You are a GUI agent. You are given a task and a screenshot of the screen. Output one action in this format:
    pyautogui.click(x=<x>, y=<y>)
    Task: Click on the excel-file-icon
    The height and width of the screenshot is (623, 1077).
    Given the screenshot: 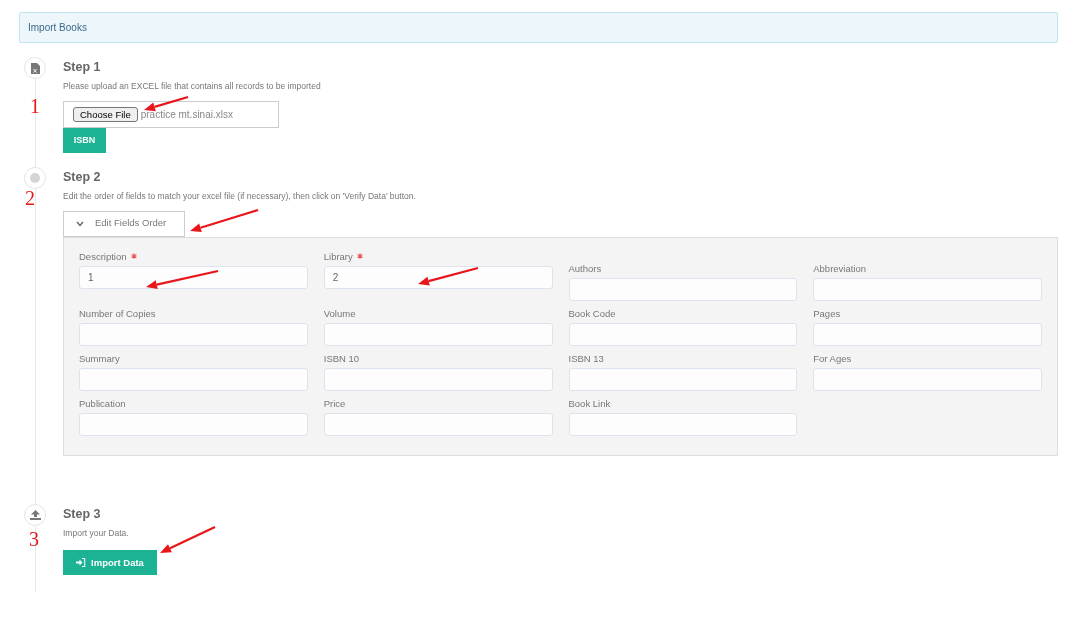 What is the action you would take?
    pyautogui.click(x=35, y=68)
    